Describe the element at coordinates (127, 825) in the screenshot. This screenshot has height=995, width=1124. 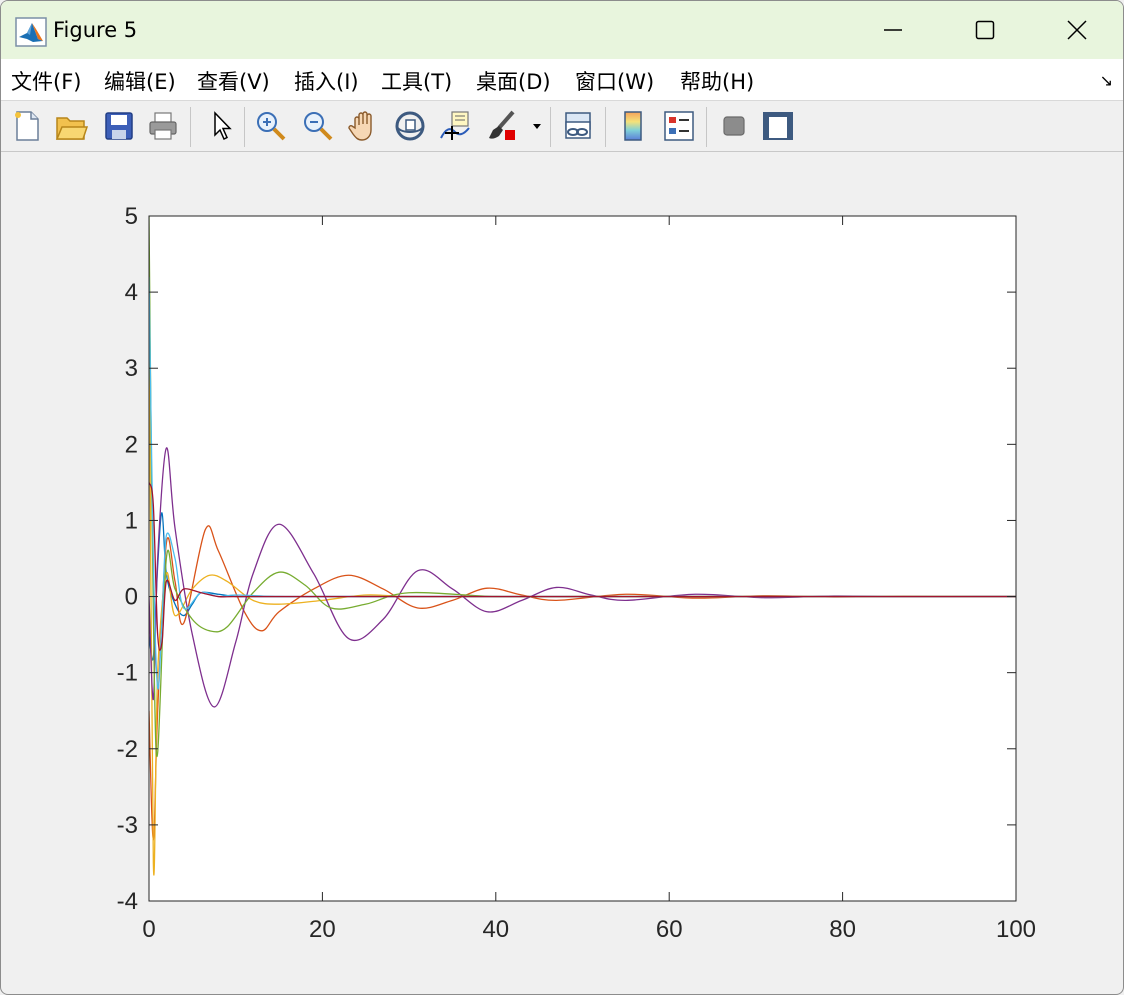
I see `y-tick-label: -3` at that location.